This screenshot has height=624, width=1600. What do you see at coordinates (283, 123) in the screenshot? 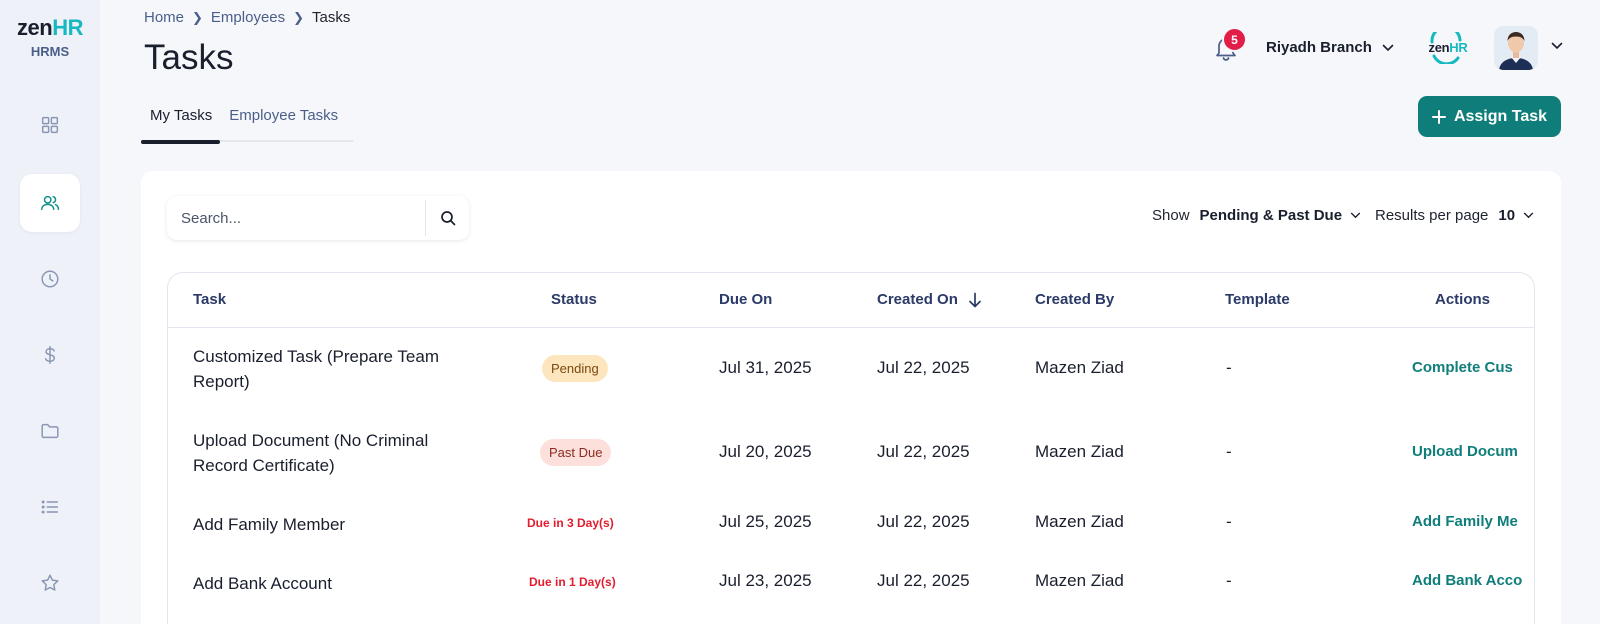
I see `tab-employee-tasks: Employee Tasks` at bounding box center [283, 123].